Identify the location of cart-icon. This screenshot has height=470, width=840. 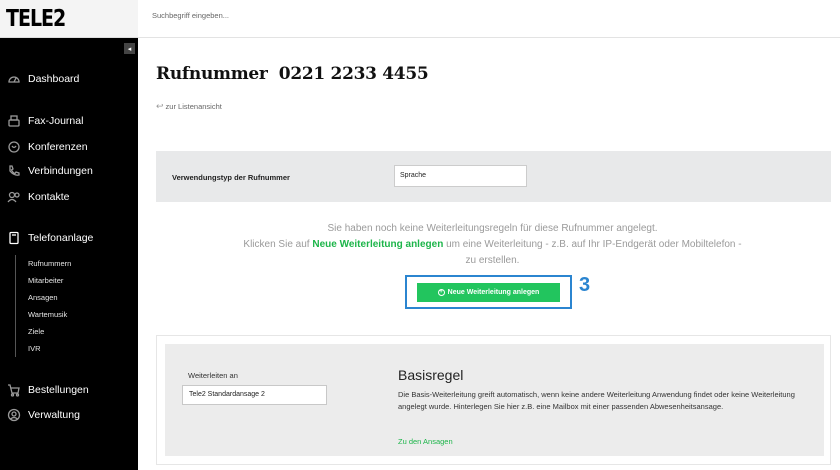
(14, 390).